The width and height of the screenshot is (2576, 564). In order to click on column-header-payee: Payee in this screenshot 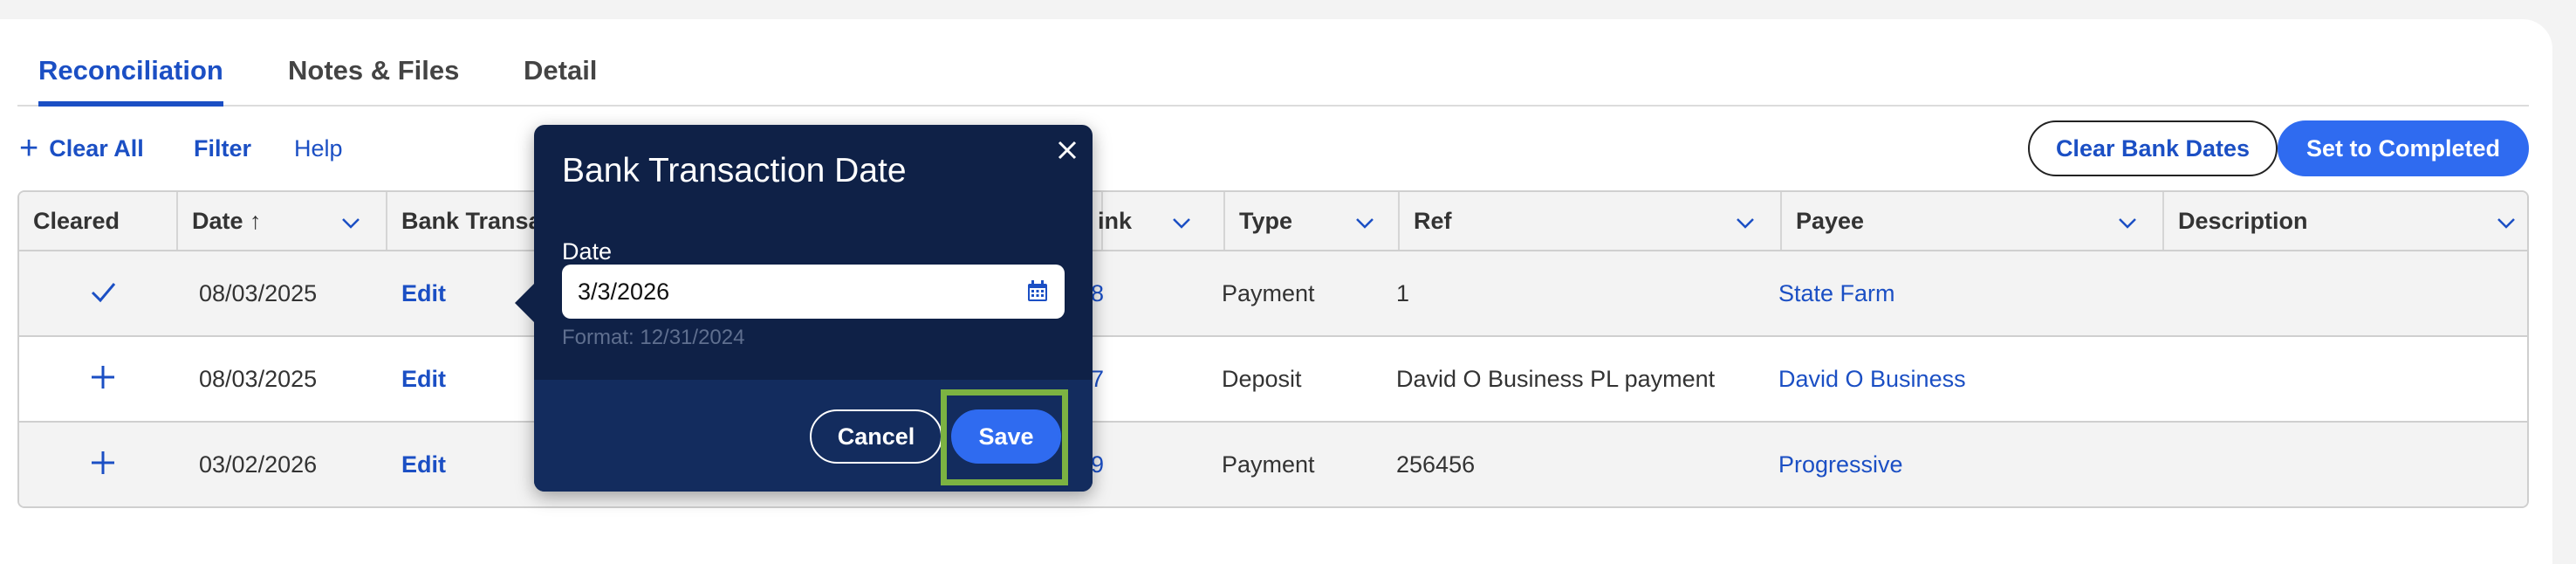, I will do `click(1973, 221)`.